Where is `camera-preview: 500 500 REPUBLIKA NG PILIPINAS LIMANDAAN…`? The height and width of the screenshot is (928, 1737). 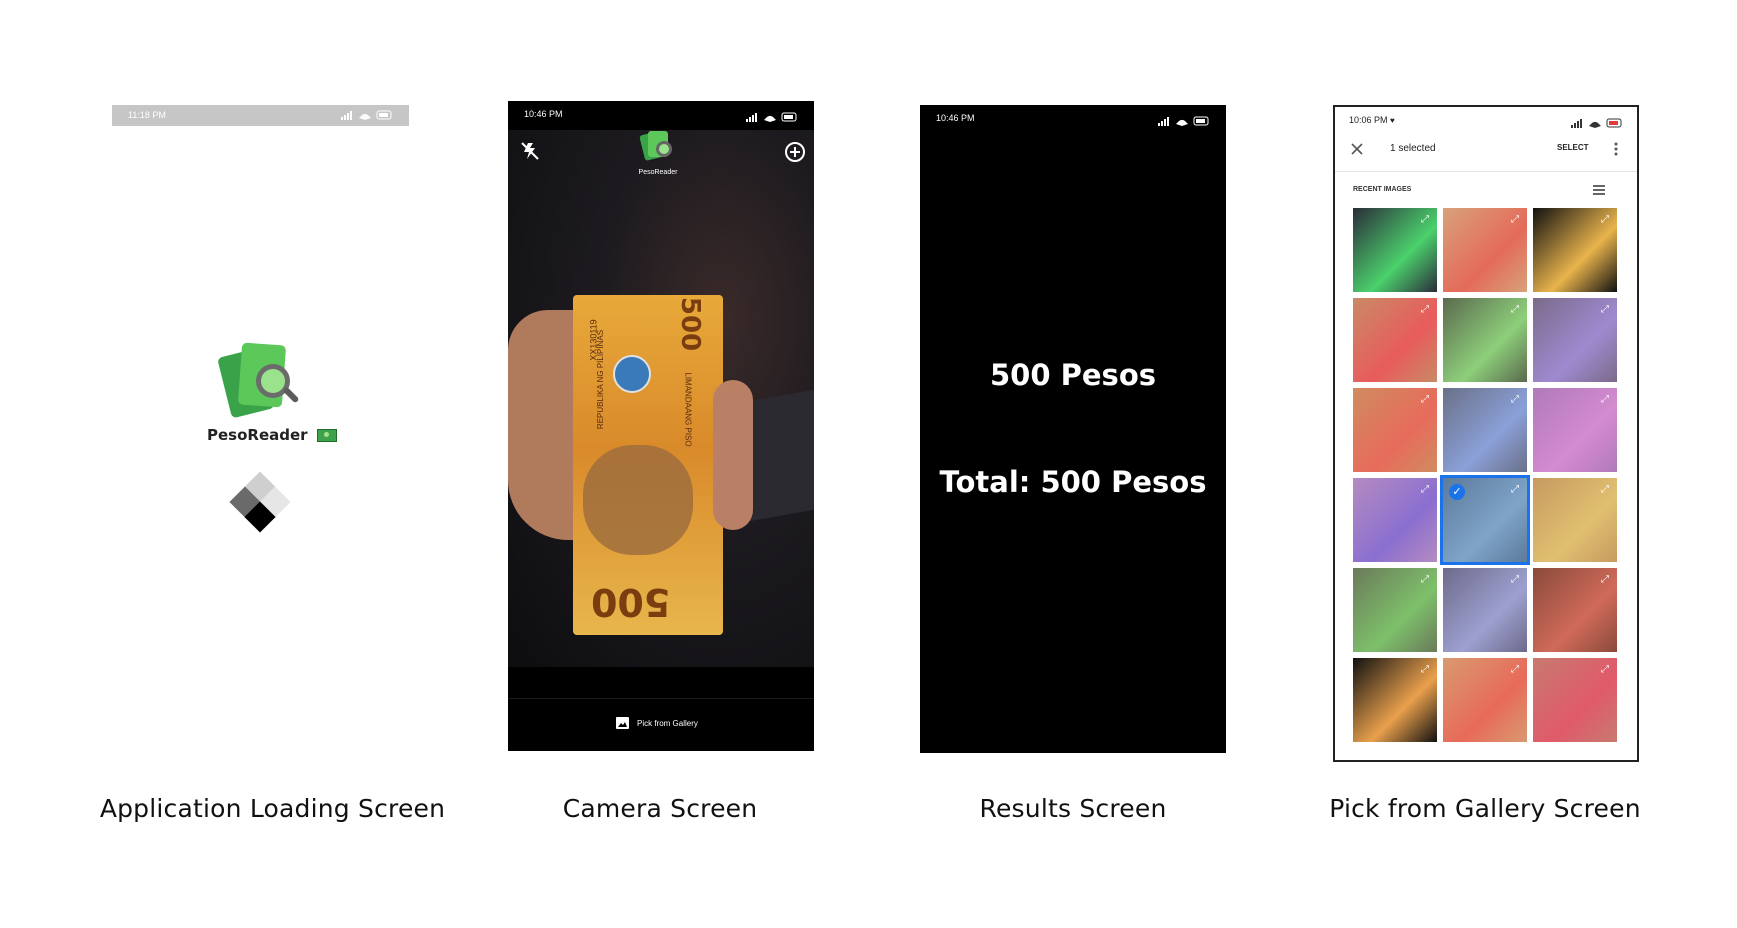
camera-preview: 500 500 REPUBLIKA NG PILIPINAS LIMANDAAN… is located at coordinates (661, 398).